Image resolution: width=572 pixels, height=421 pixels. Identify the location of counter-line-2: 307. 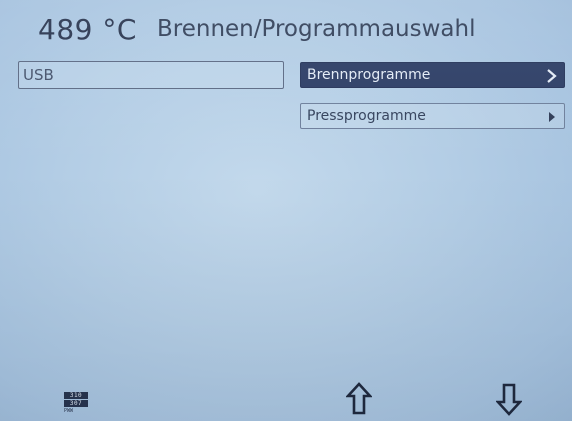
(76, 403).